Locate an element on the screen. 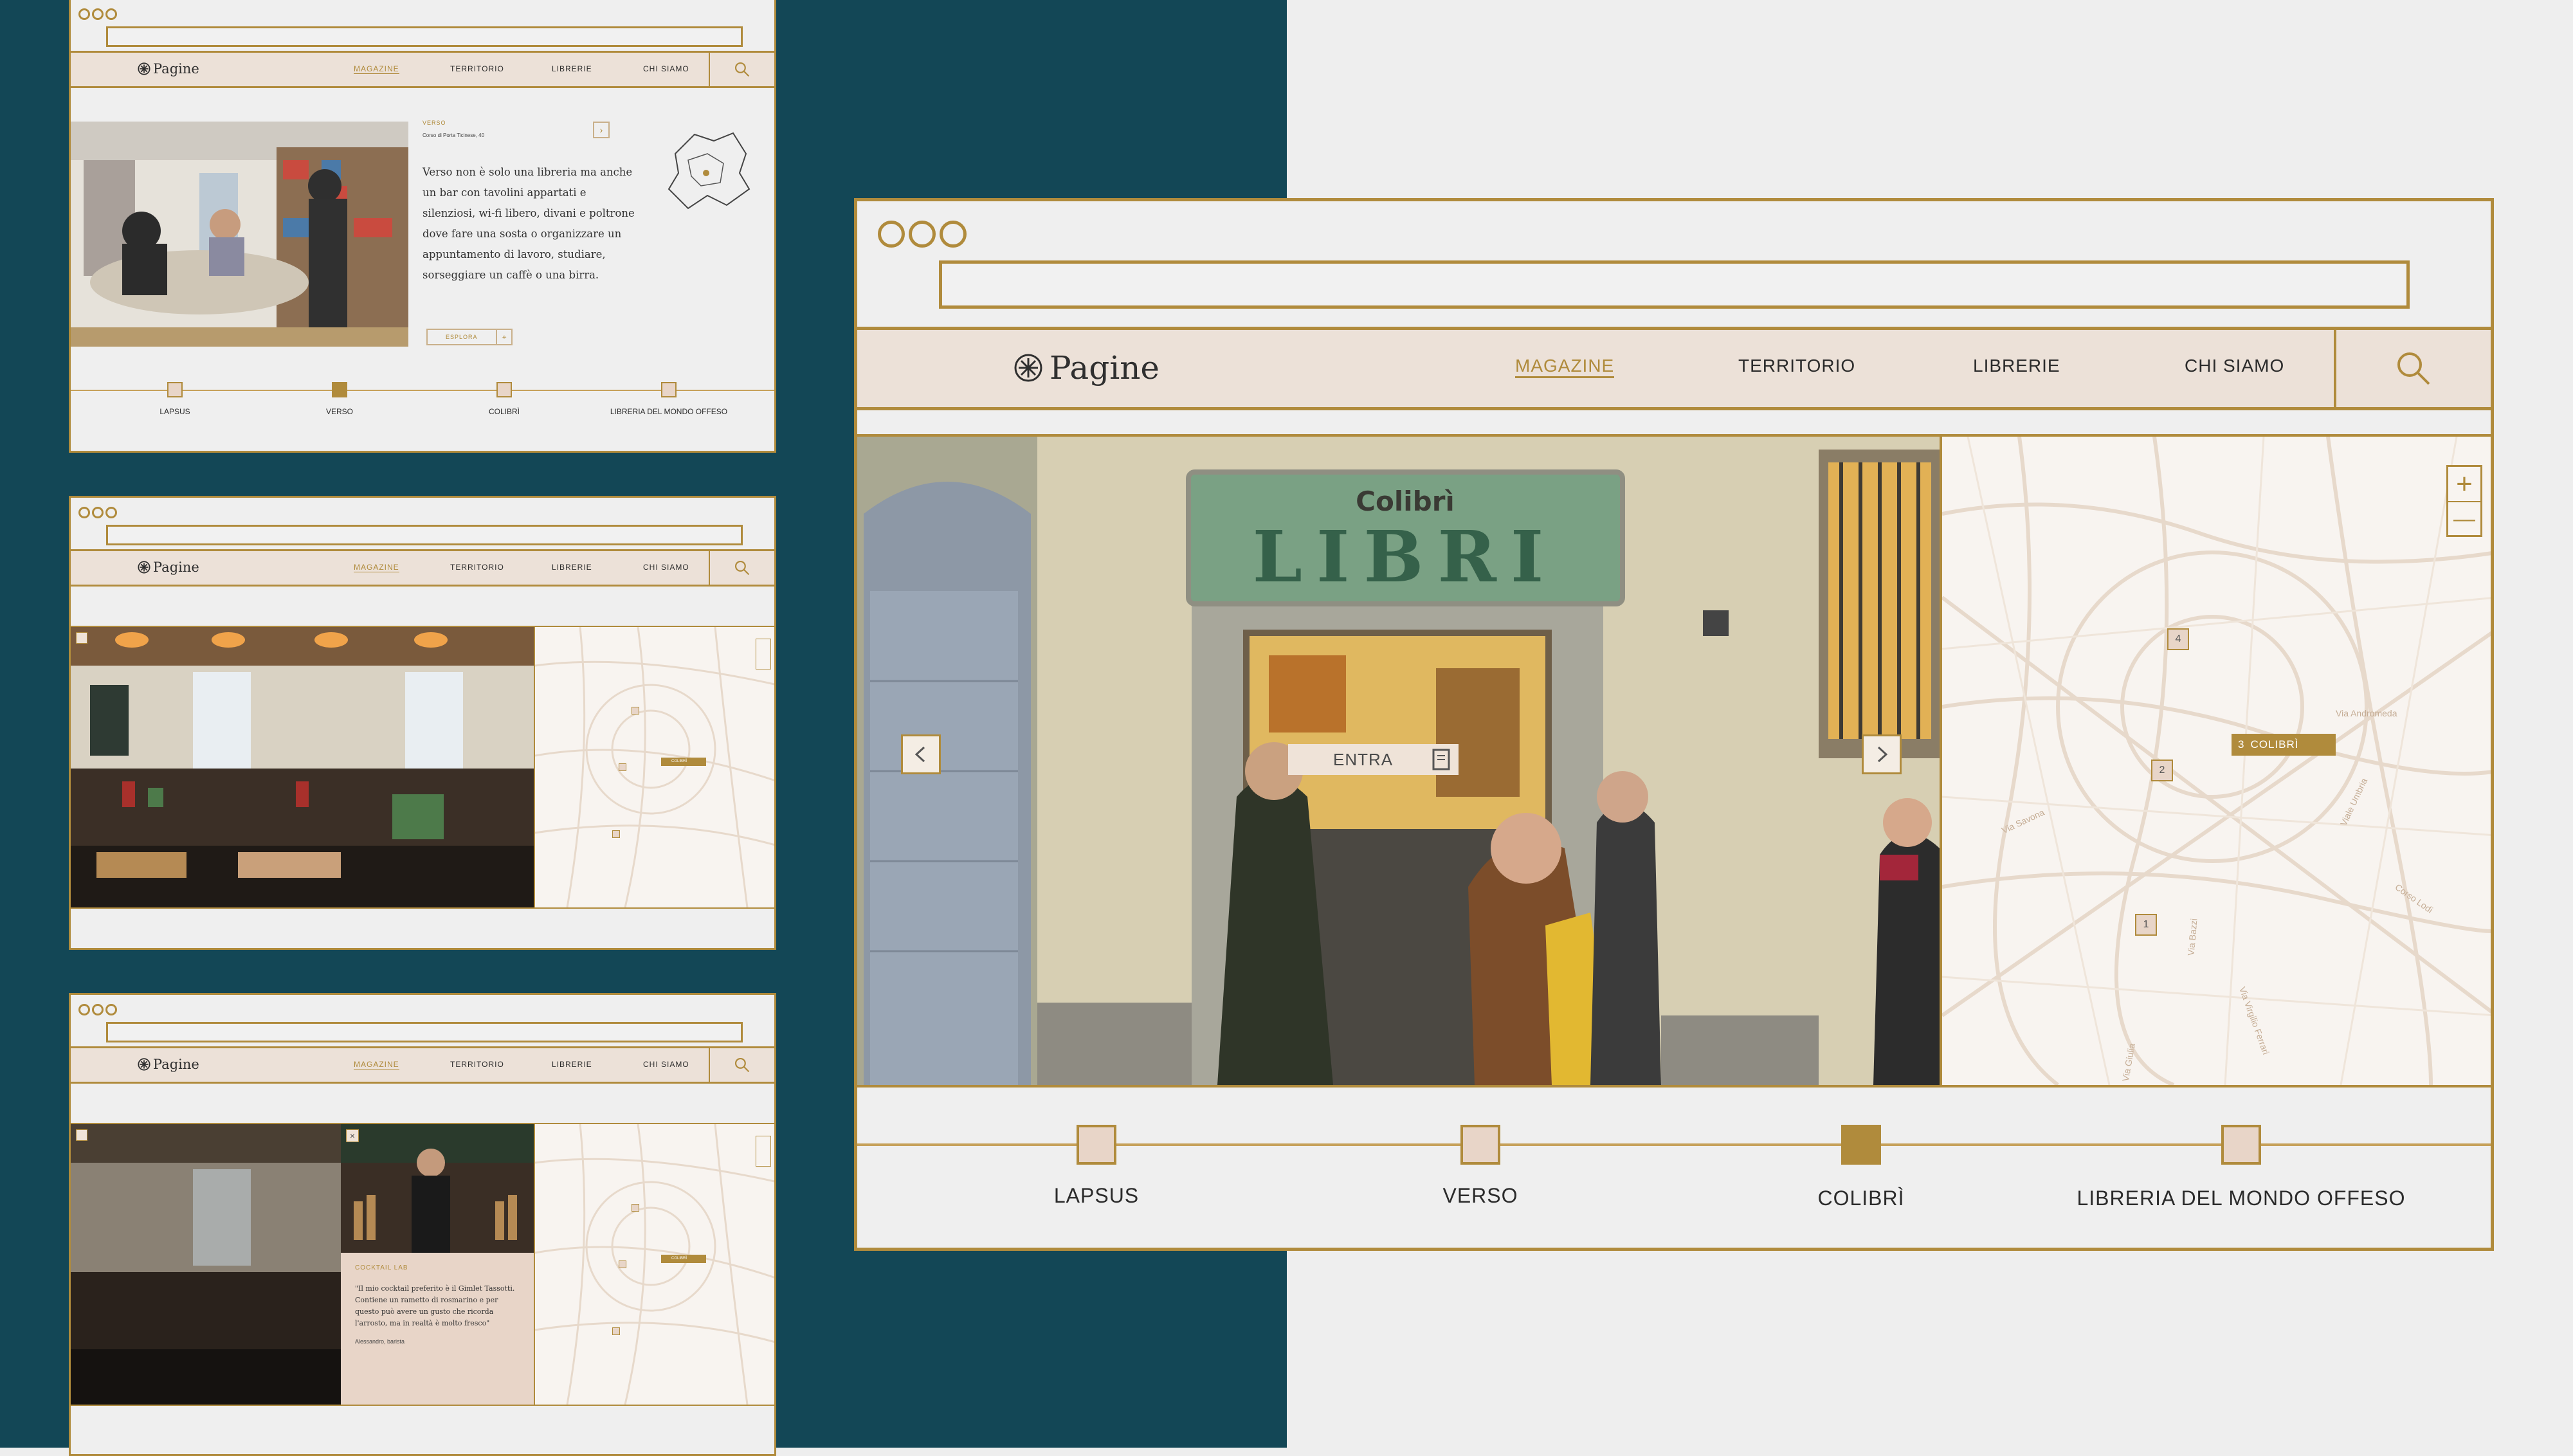 The width and height of the screenshot is (2573, 1456). search-icon is located at coordinates (742, 1065).